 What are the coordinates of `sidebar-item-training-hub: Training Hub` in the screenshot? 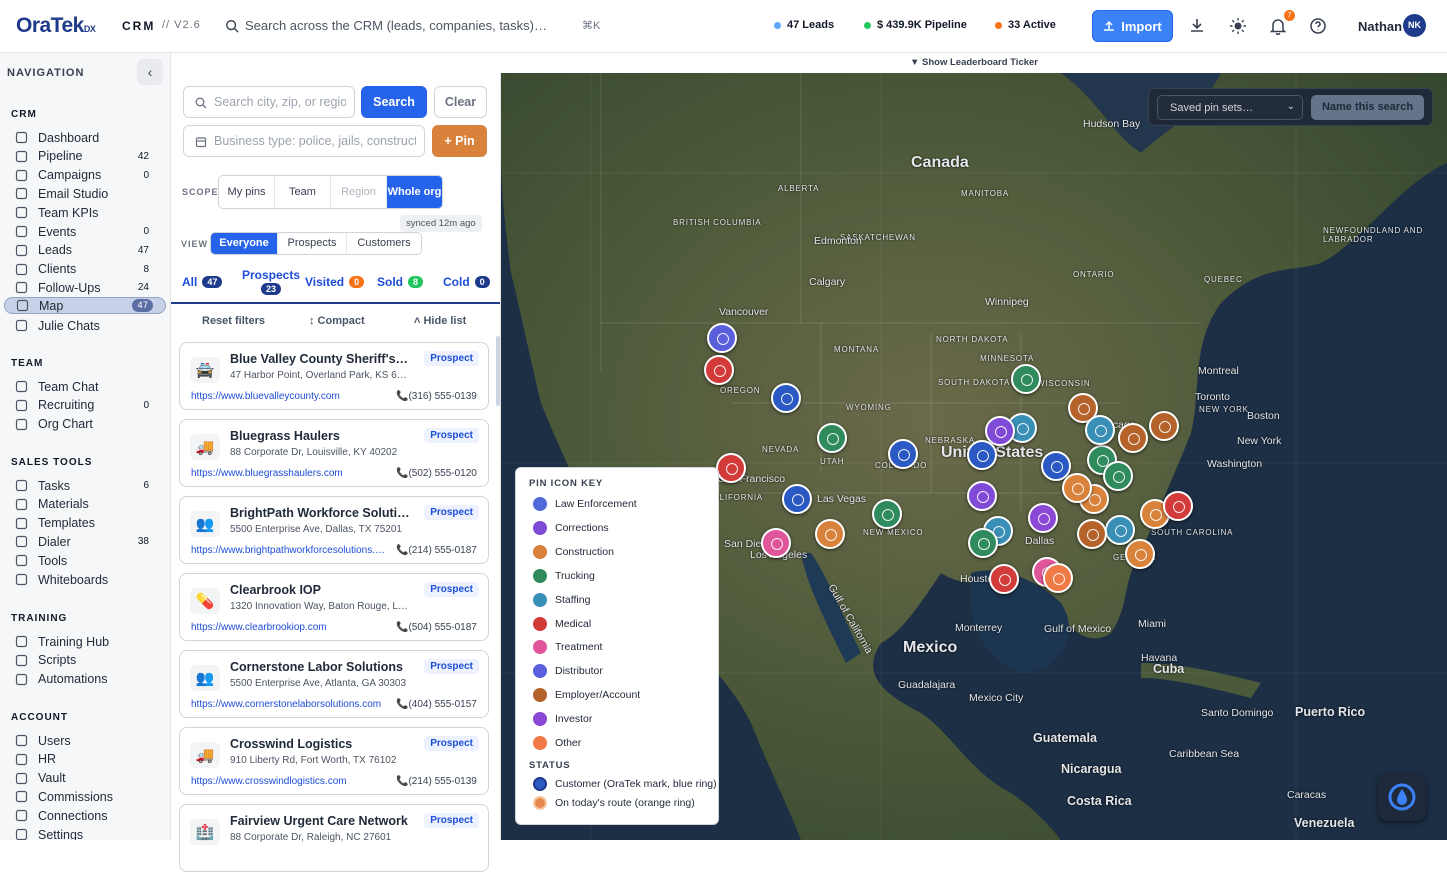 It's located at (85, 641).